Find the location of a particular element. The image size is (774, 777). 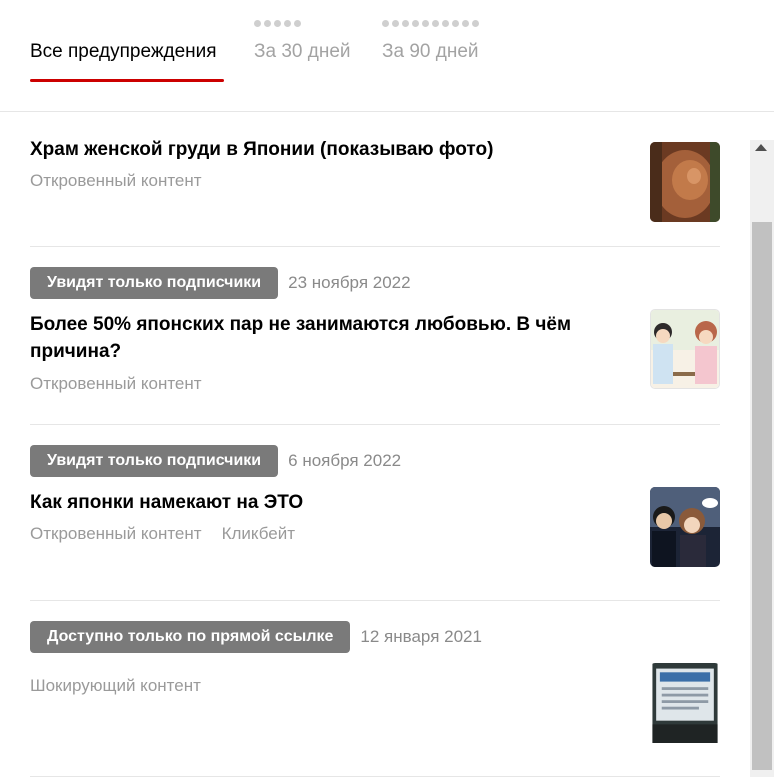

item-title: Как японки намекают на ЭТО is located at coordinates (330, 502).